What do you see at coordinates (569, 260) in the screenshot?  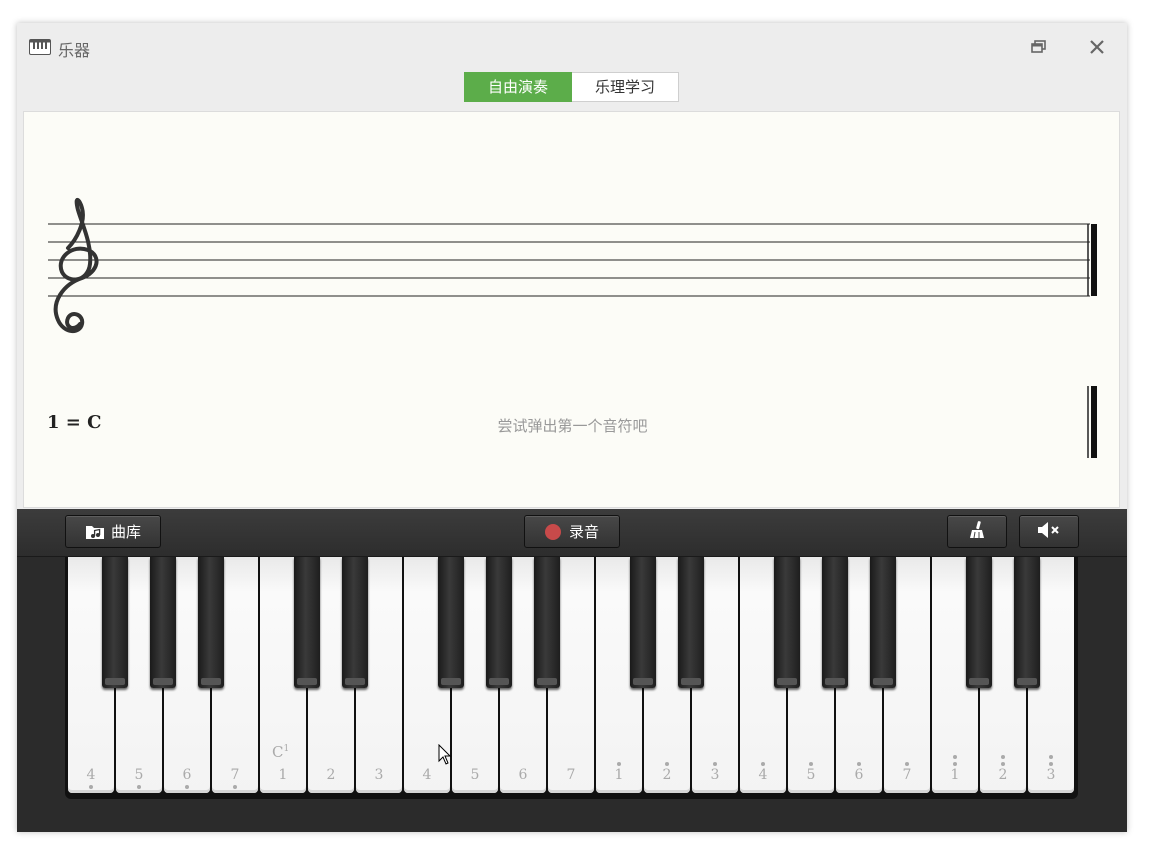 I see `staff-lines` at bounding box center [569, 260].